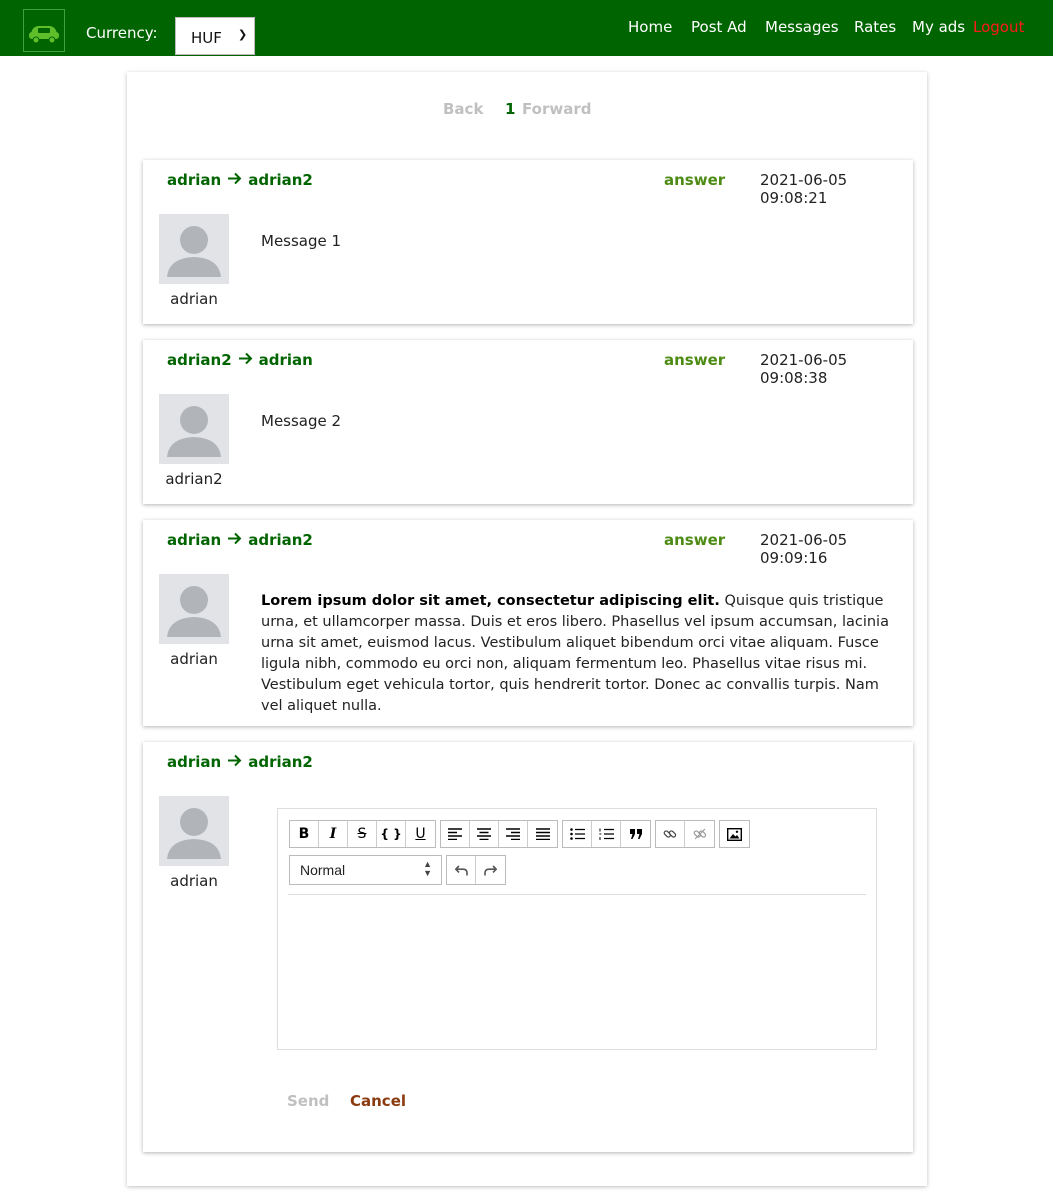  What do you see at coordinates (804, 549) in the screenshot?
I see `message-timestamp: 2021-06-05 09:09:16` at bounding box center [804, 549].